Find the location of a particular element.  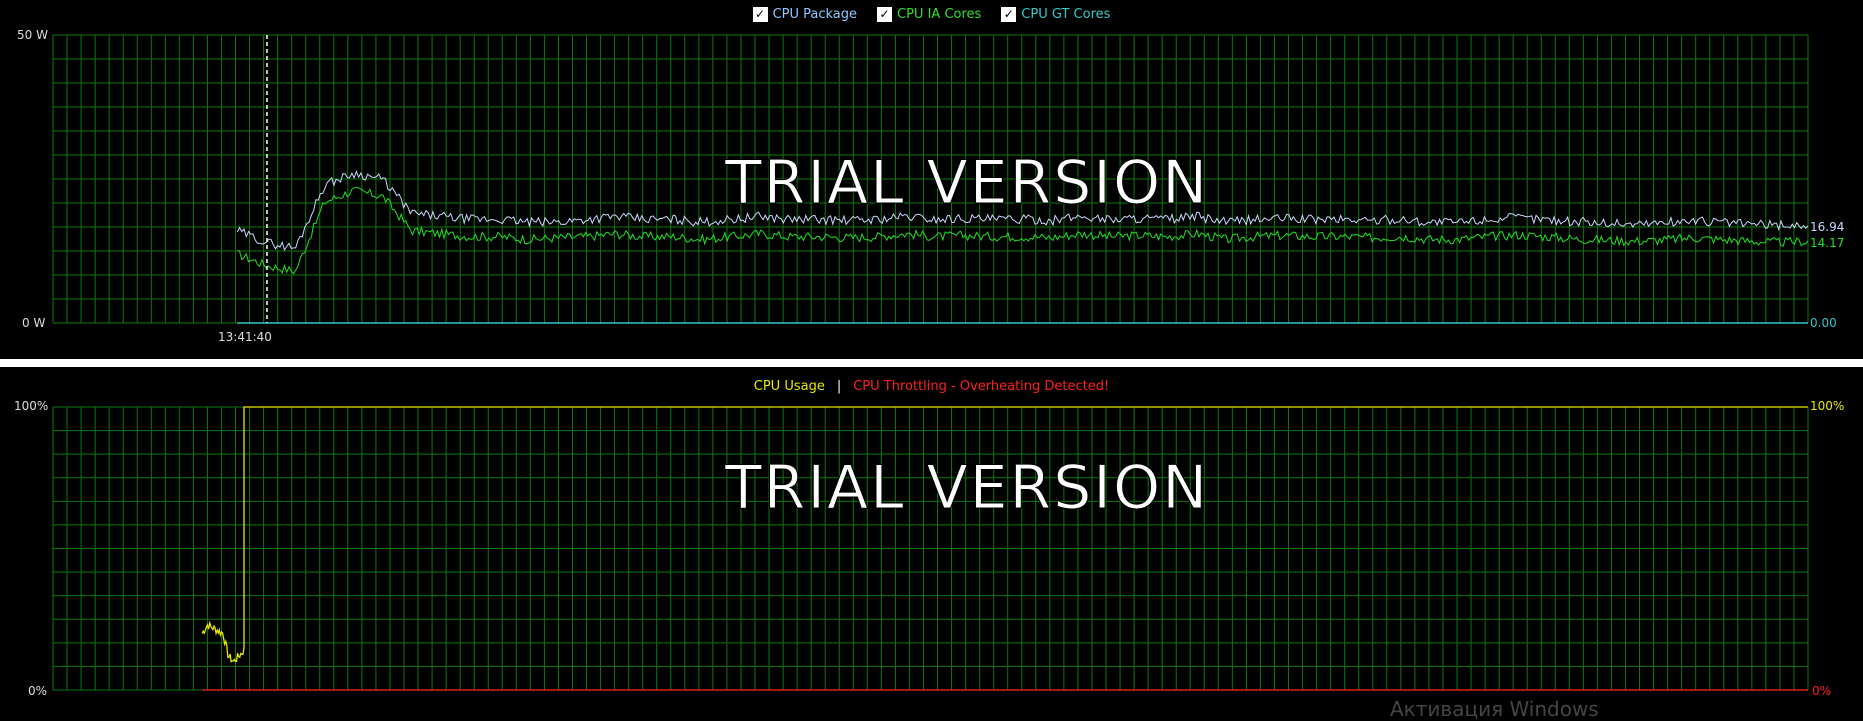

trial-watermark-top: TRIAL VERSION is located at coordinates (967, 183).